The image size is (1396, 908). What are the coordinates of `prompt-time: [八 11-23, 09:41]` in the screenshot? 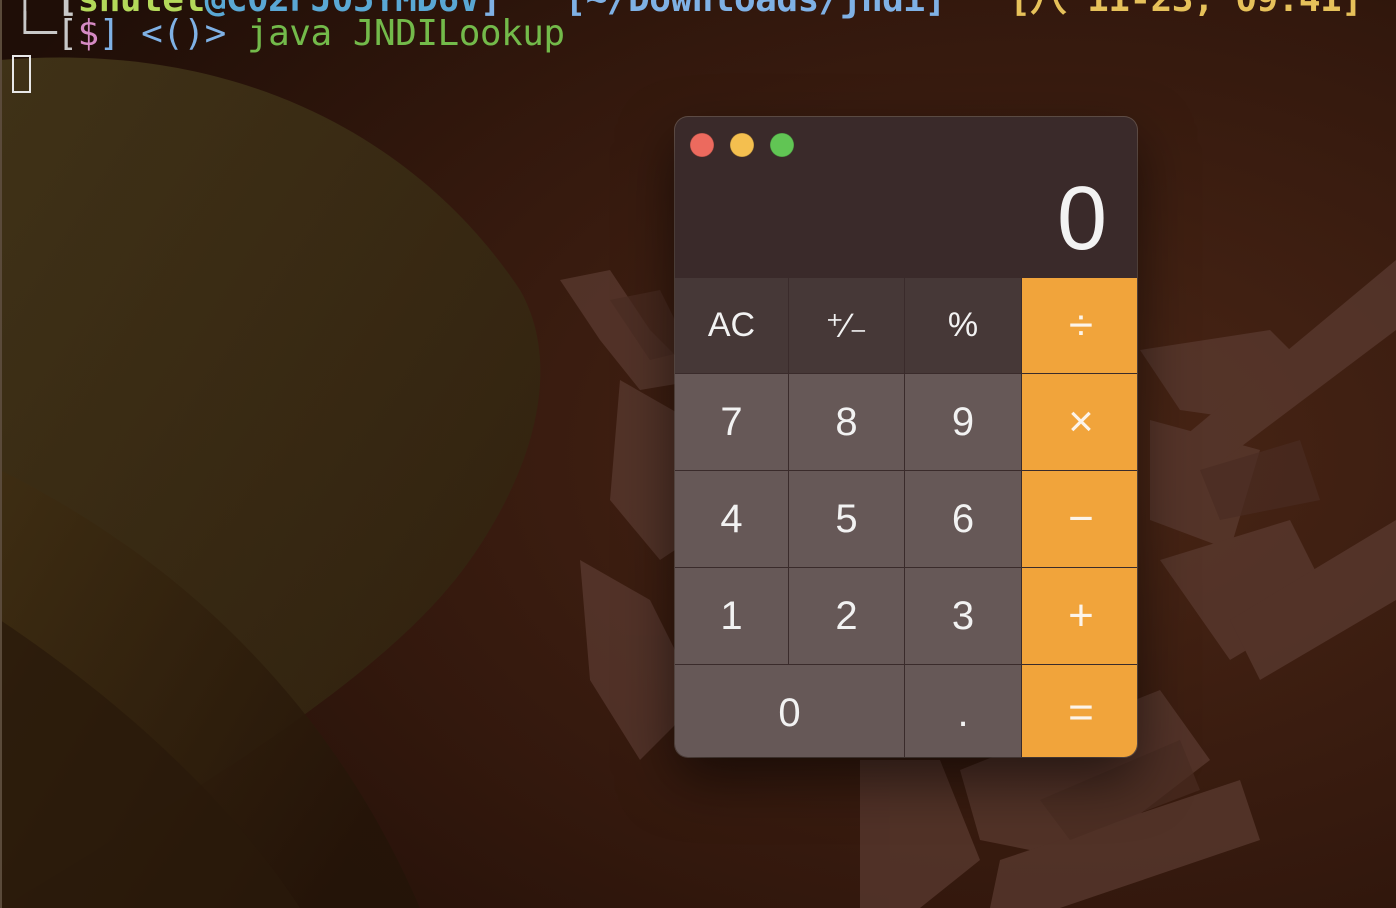 It's located at (1186, 10).